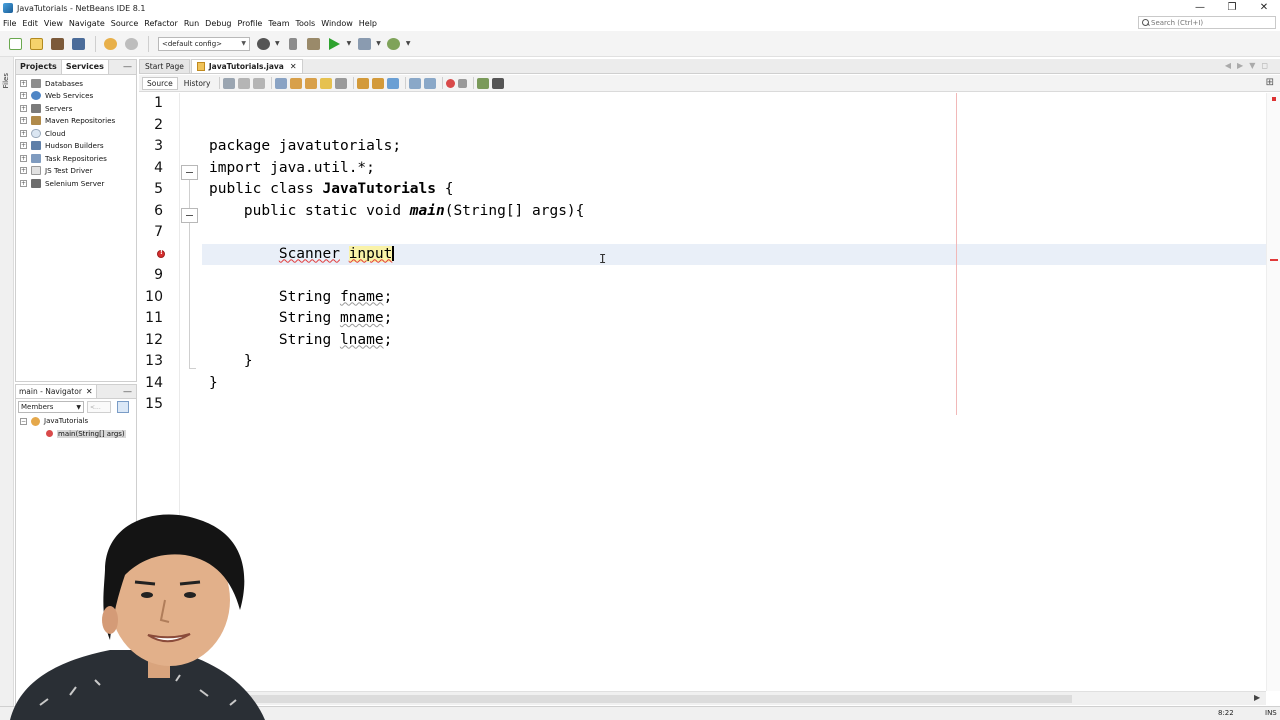 The image size is (1280, 720). What do you see at coordinates (76, 133) in the screenshot?
I see `tree-item-cloud: + Cloud` at bounding box center [76, 133].